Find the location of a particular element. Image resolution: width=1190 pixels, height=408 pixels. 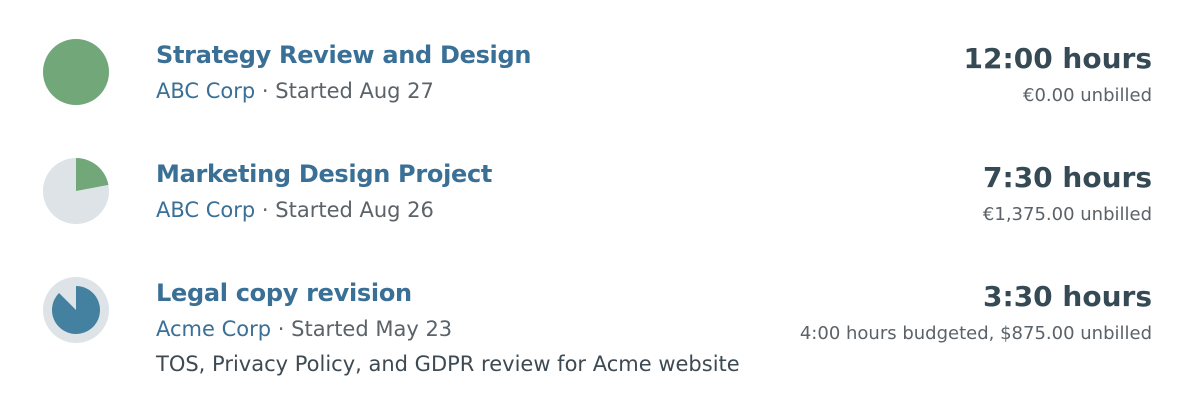

started-date: Started Aug 26 is located at coordinates (354, 210).